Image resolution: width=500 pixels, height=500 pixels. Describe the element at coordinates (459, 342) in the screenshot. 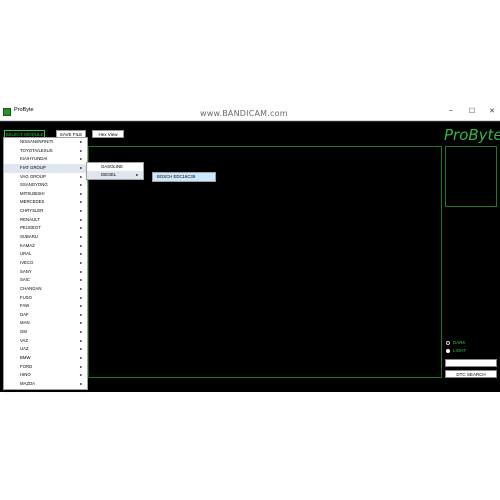

I see `theme-dark-label: DARK` at that location.